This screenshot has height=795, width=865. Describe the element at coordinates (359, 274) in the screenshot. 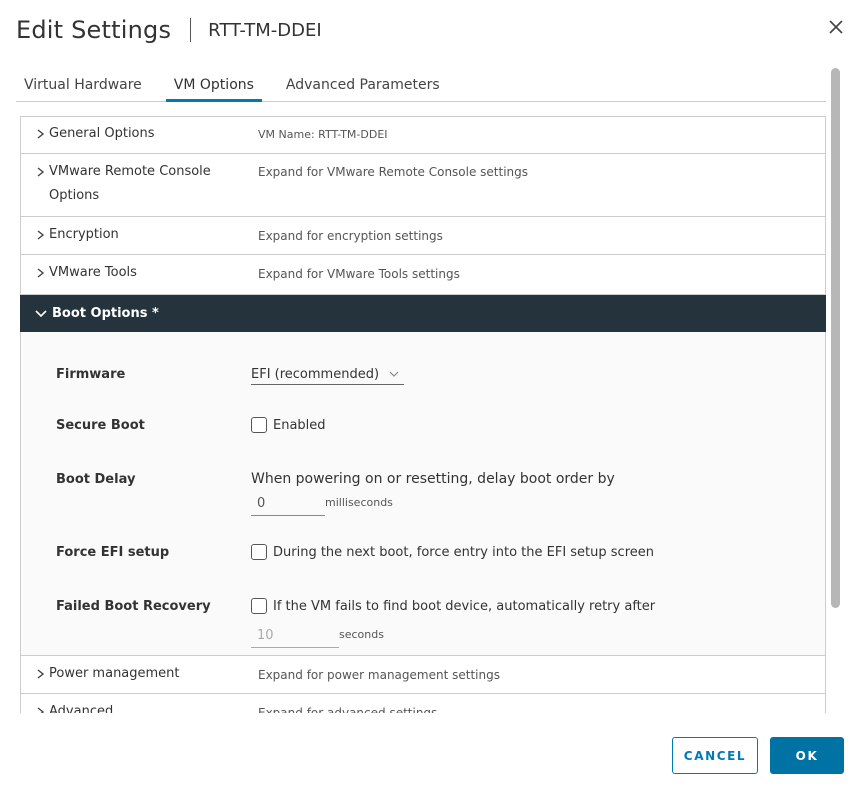

I see `section-value: Expand for VMware Tools settings` at that location.